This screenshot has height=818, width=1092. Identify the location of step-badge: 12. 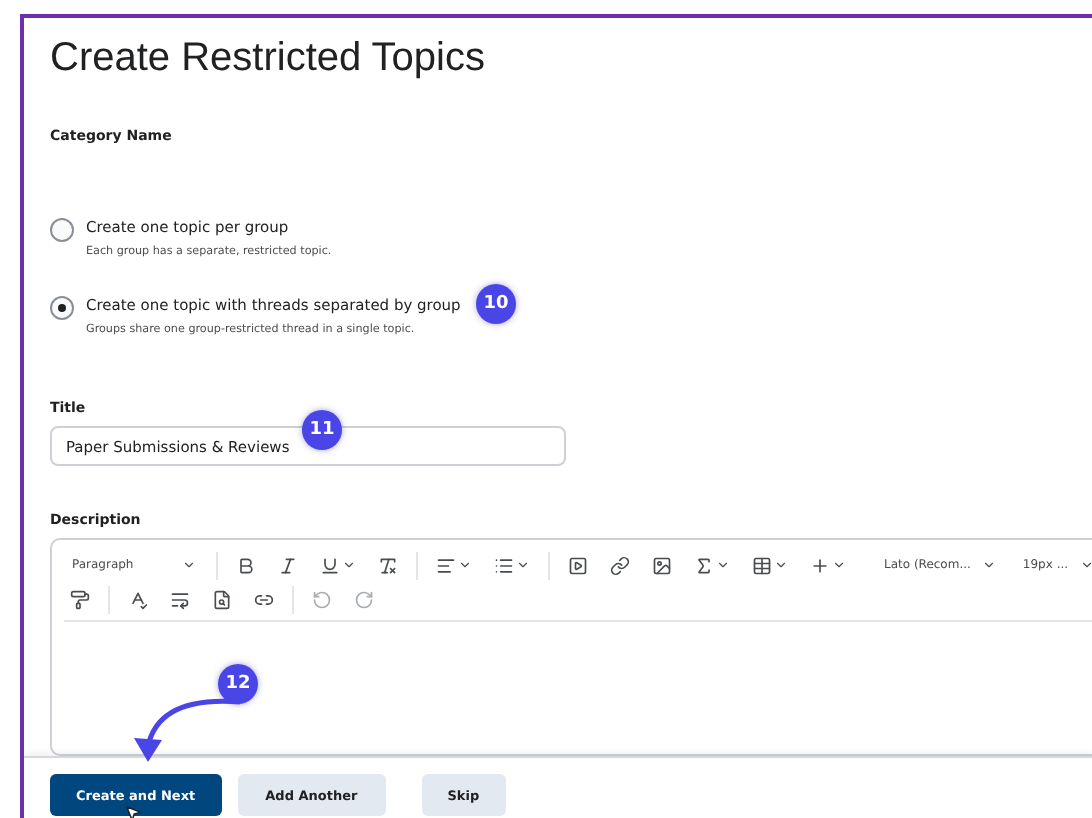
(238, 684).